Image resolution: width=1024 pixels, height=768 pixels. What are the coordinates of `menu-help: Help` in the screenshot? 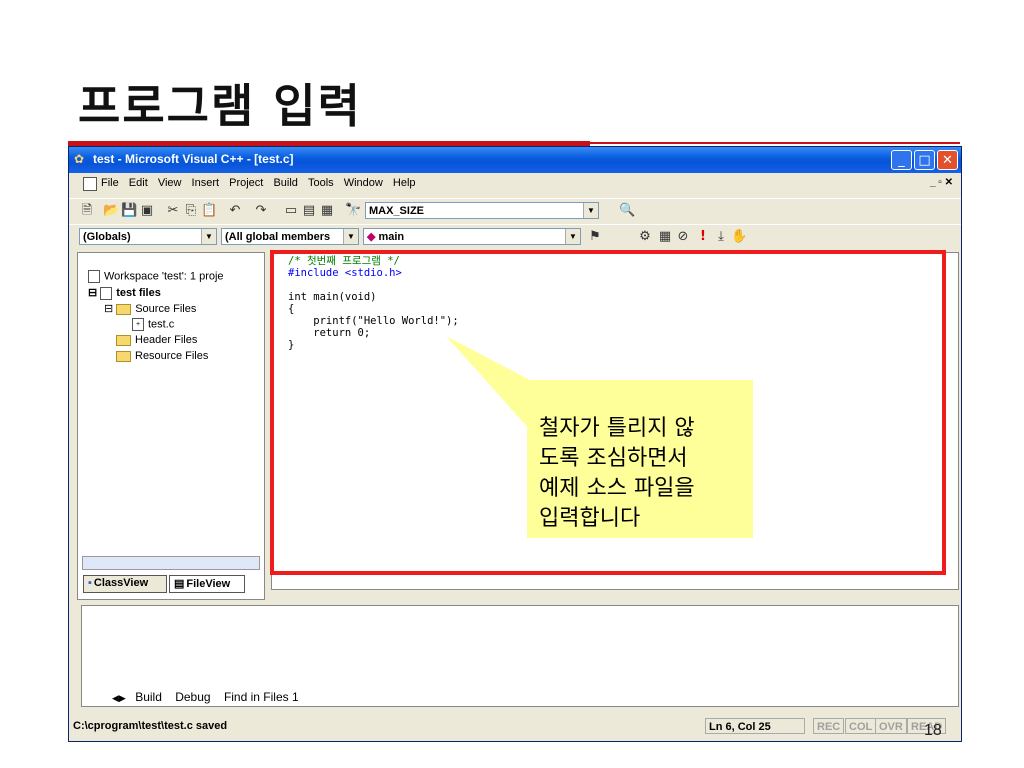 It's located at (404, 183).